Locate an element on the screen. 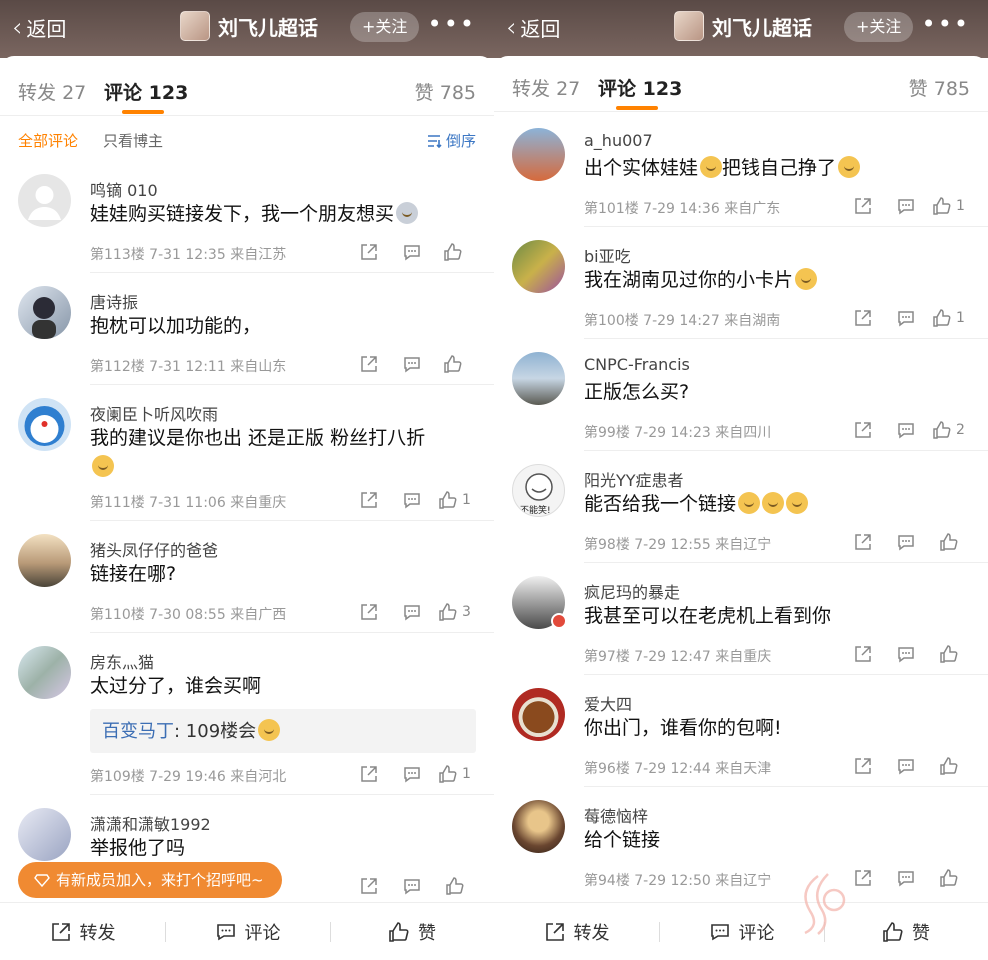 The height and width of the screenshot is (960, 988). thumbs-up-icon is located at coordinates (452, 364).